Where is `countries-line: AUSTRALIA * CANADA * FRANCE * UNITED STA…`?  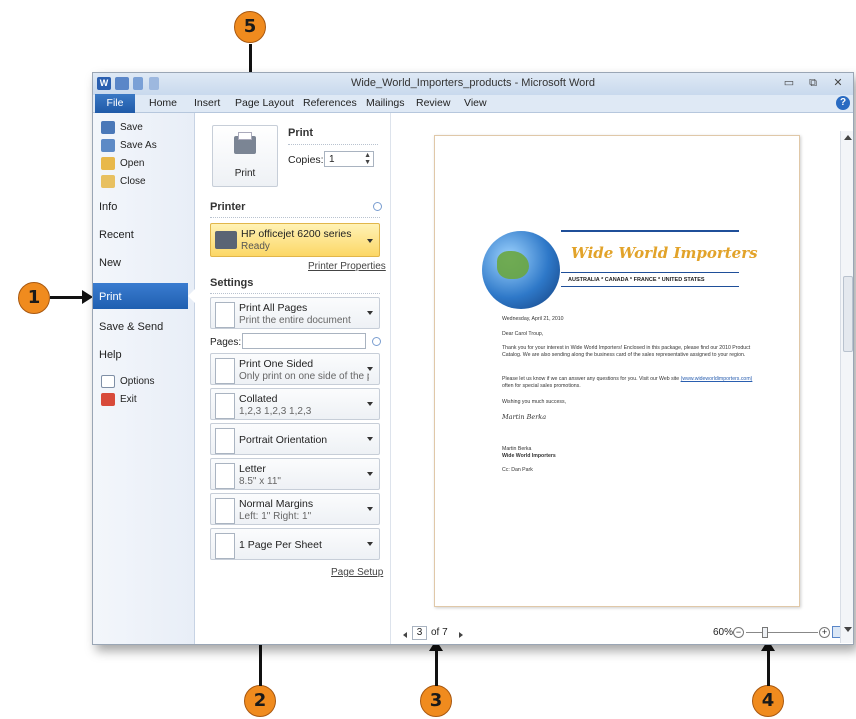
countries-line: AUSTRALIA * CANADA * FRANCE * UNITED STA… is located at coordinates (636, 280).